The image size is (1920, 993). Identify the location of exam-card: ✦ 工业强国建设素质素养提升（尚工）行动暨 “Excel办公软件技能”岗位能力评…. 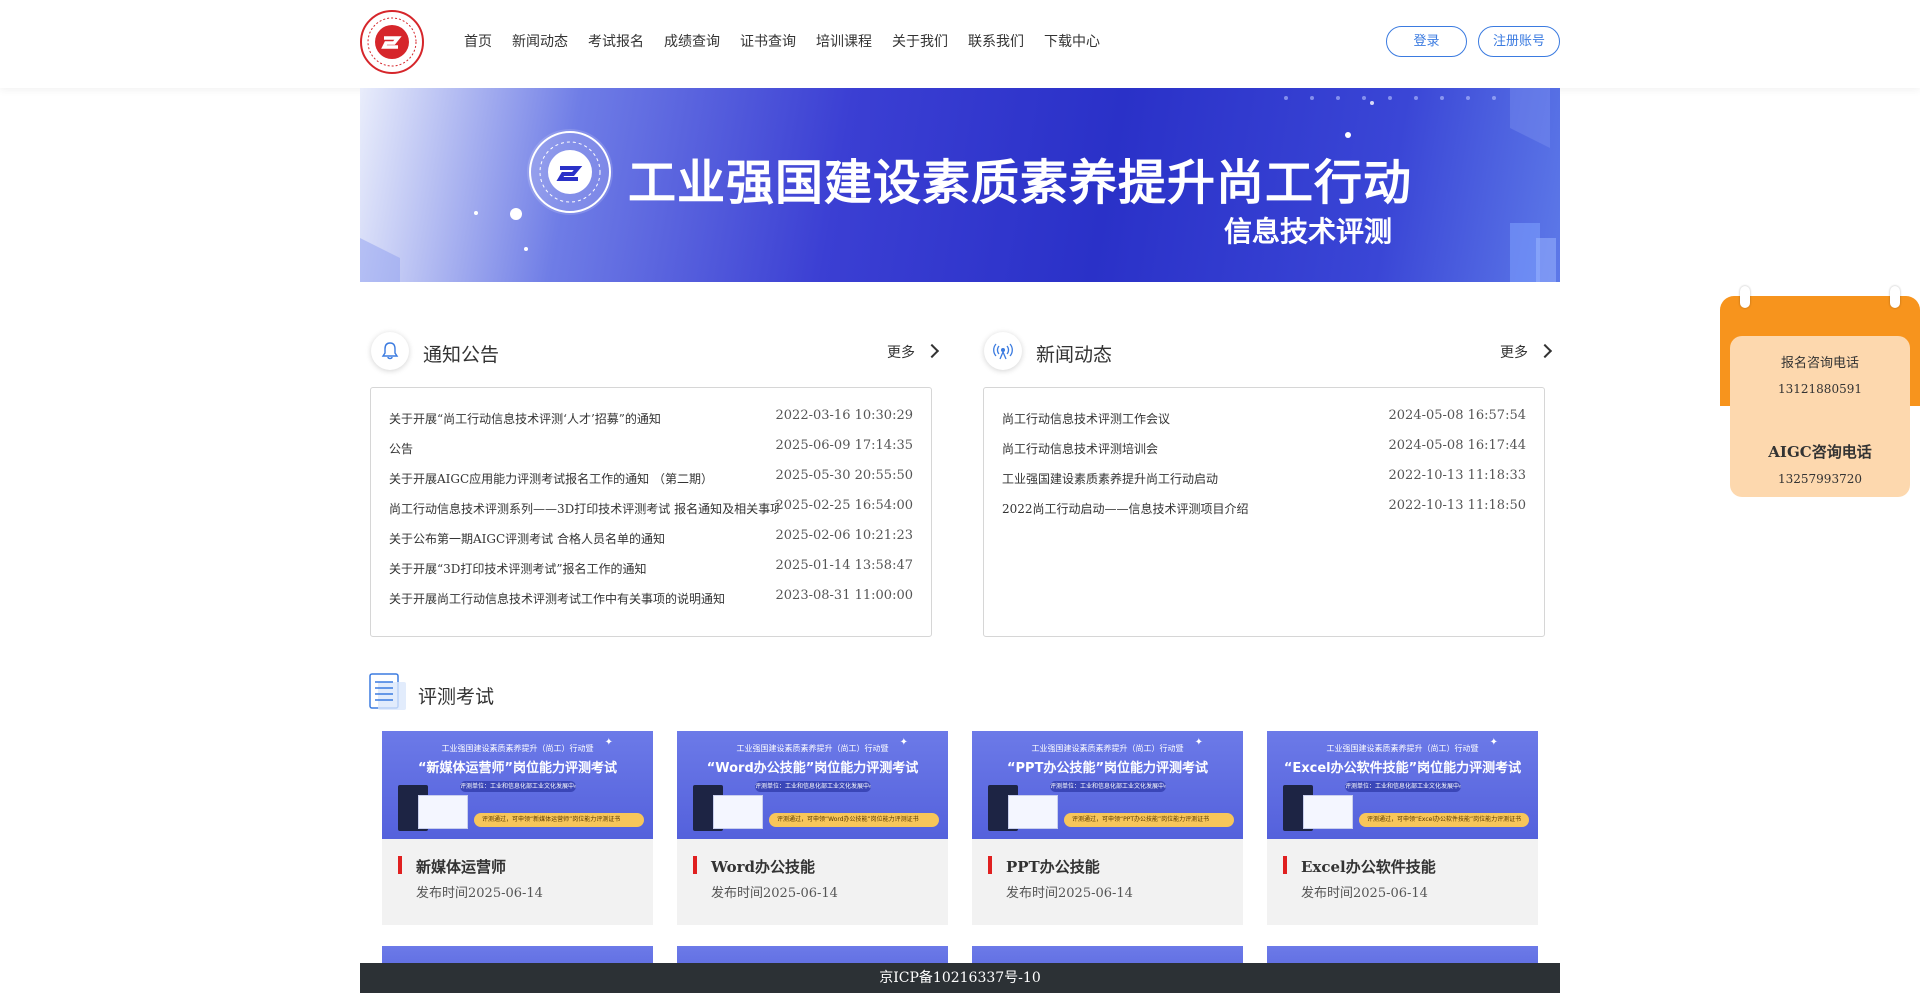
(1402, 828).